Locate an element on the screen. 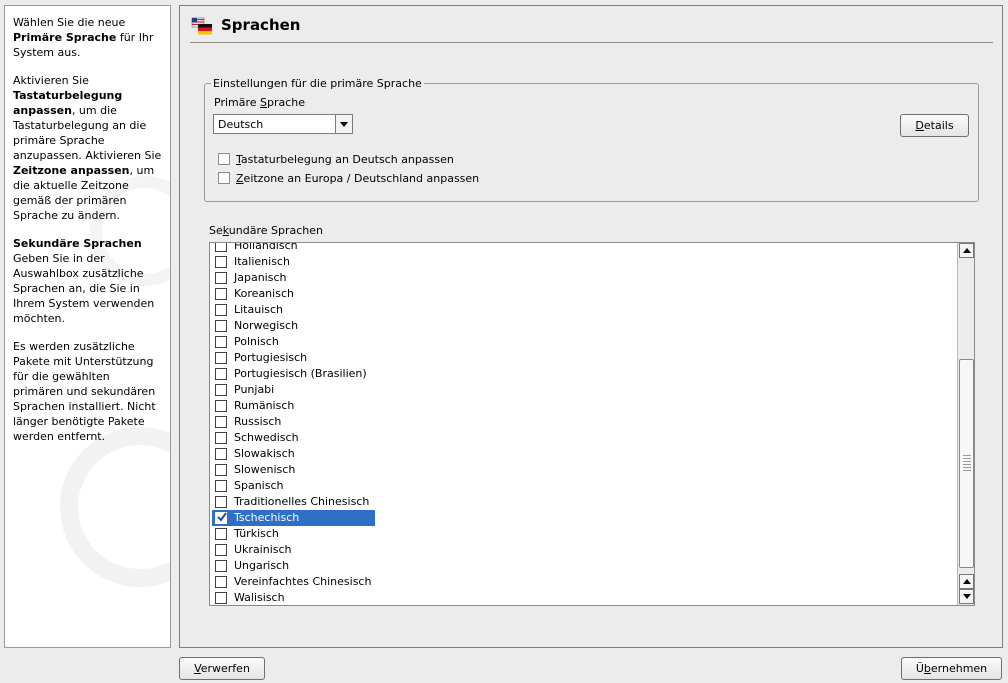  list-item: Spanisch is located at coordinates (582, 486).